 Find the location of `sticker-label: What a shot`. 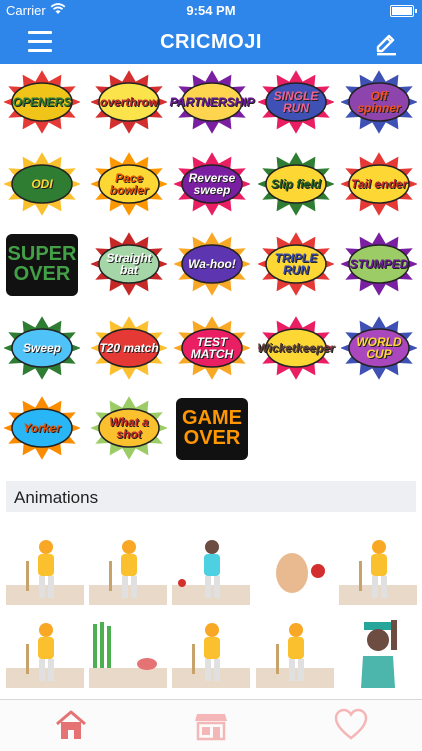

sticker-label: What a shot is located at coordinates (129, 428).